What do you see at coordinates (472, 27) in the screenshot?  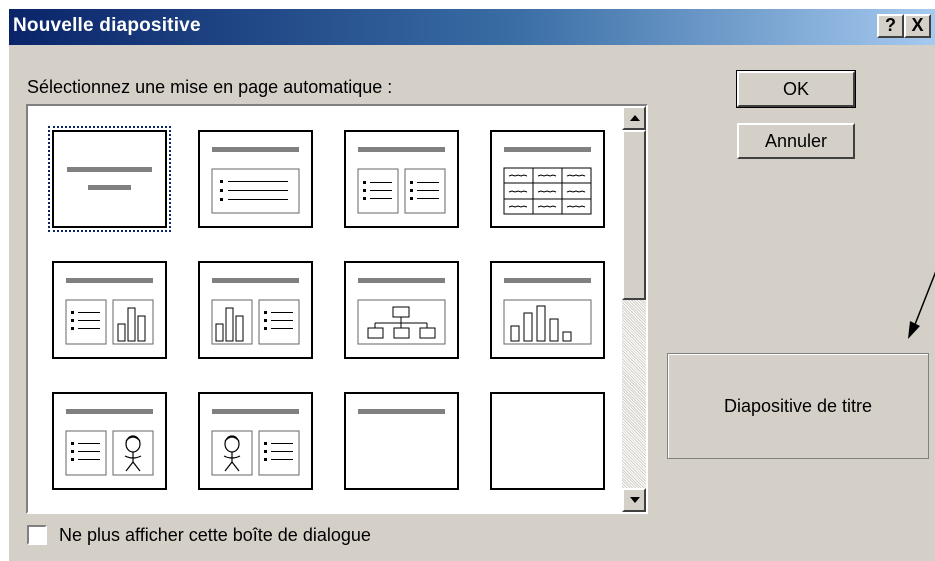 I see `title-bar: Nouvelle diapositive ? X` at bounding box center [472, 27].